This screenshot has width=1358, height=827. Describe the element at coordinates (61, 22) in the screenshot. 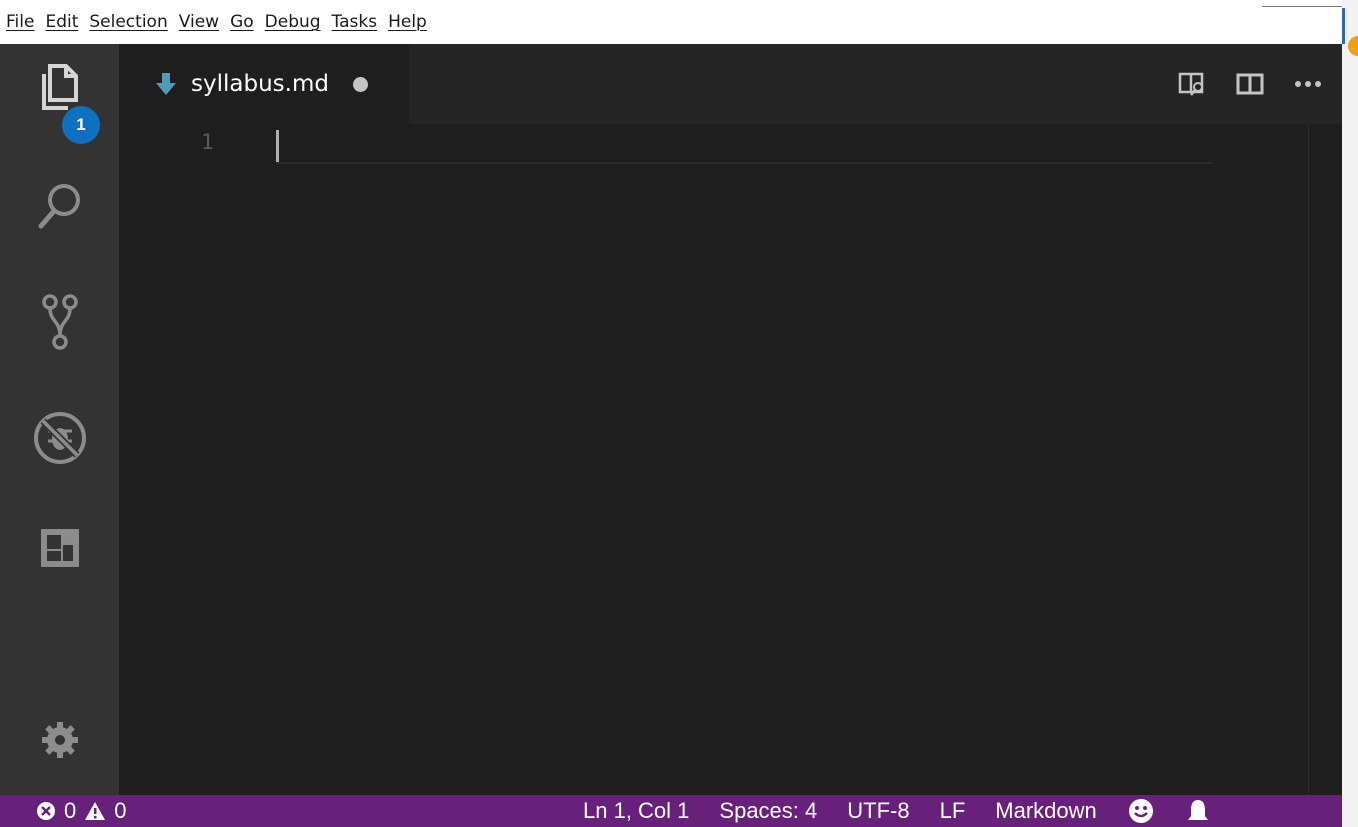

I see `menu-edit: Edit` at that location.